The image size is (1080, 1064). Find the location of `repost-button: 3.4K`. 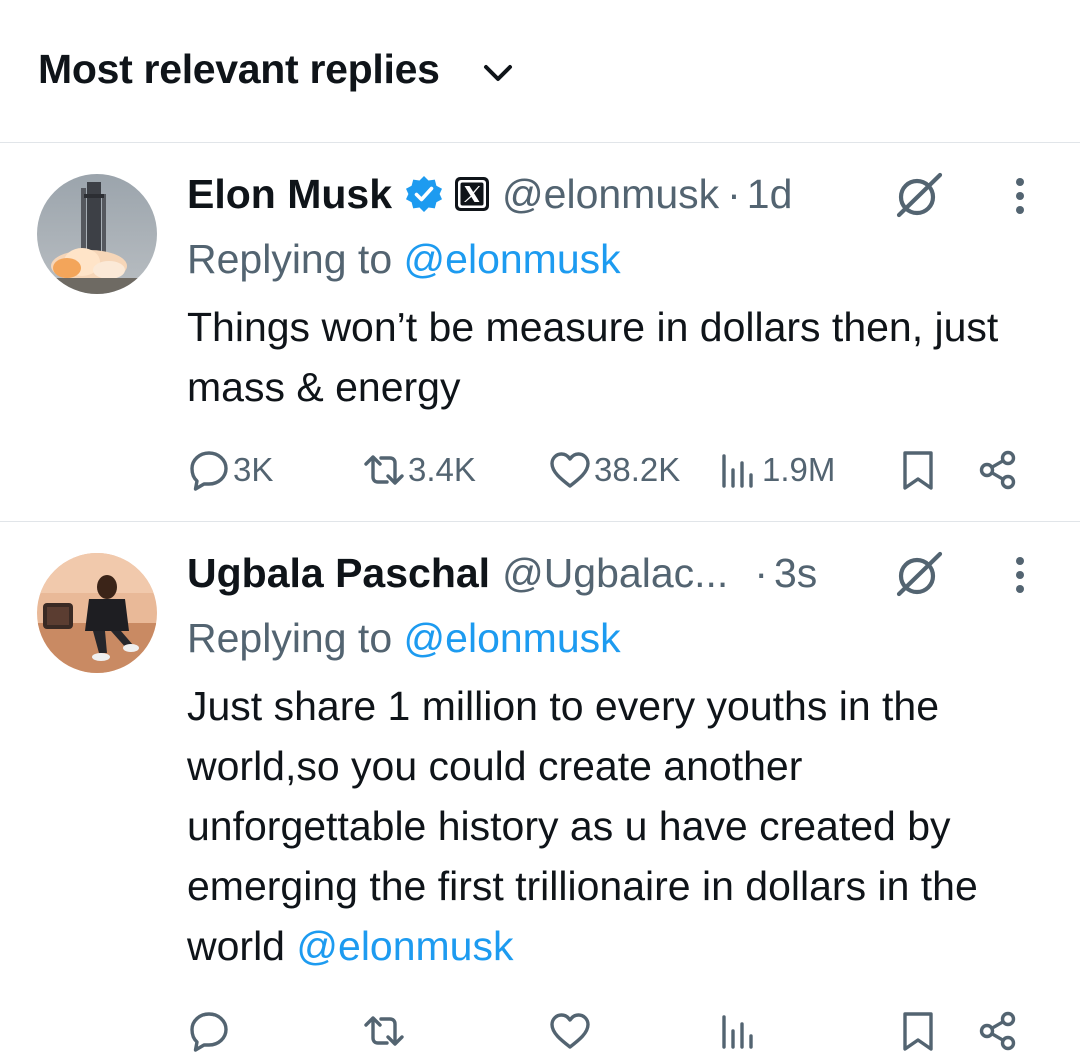

repost-button: 3.4K is located at coordinates (419, 470).